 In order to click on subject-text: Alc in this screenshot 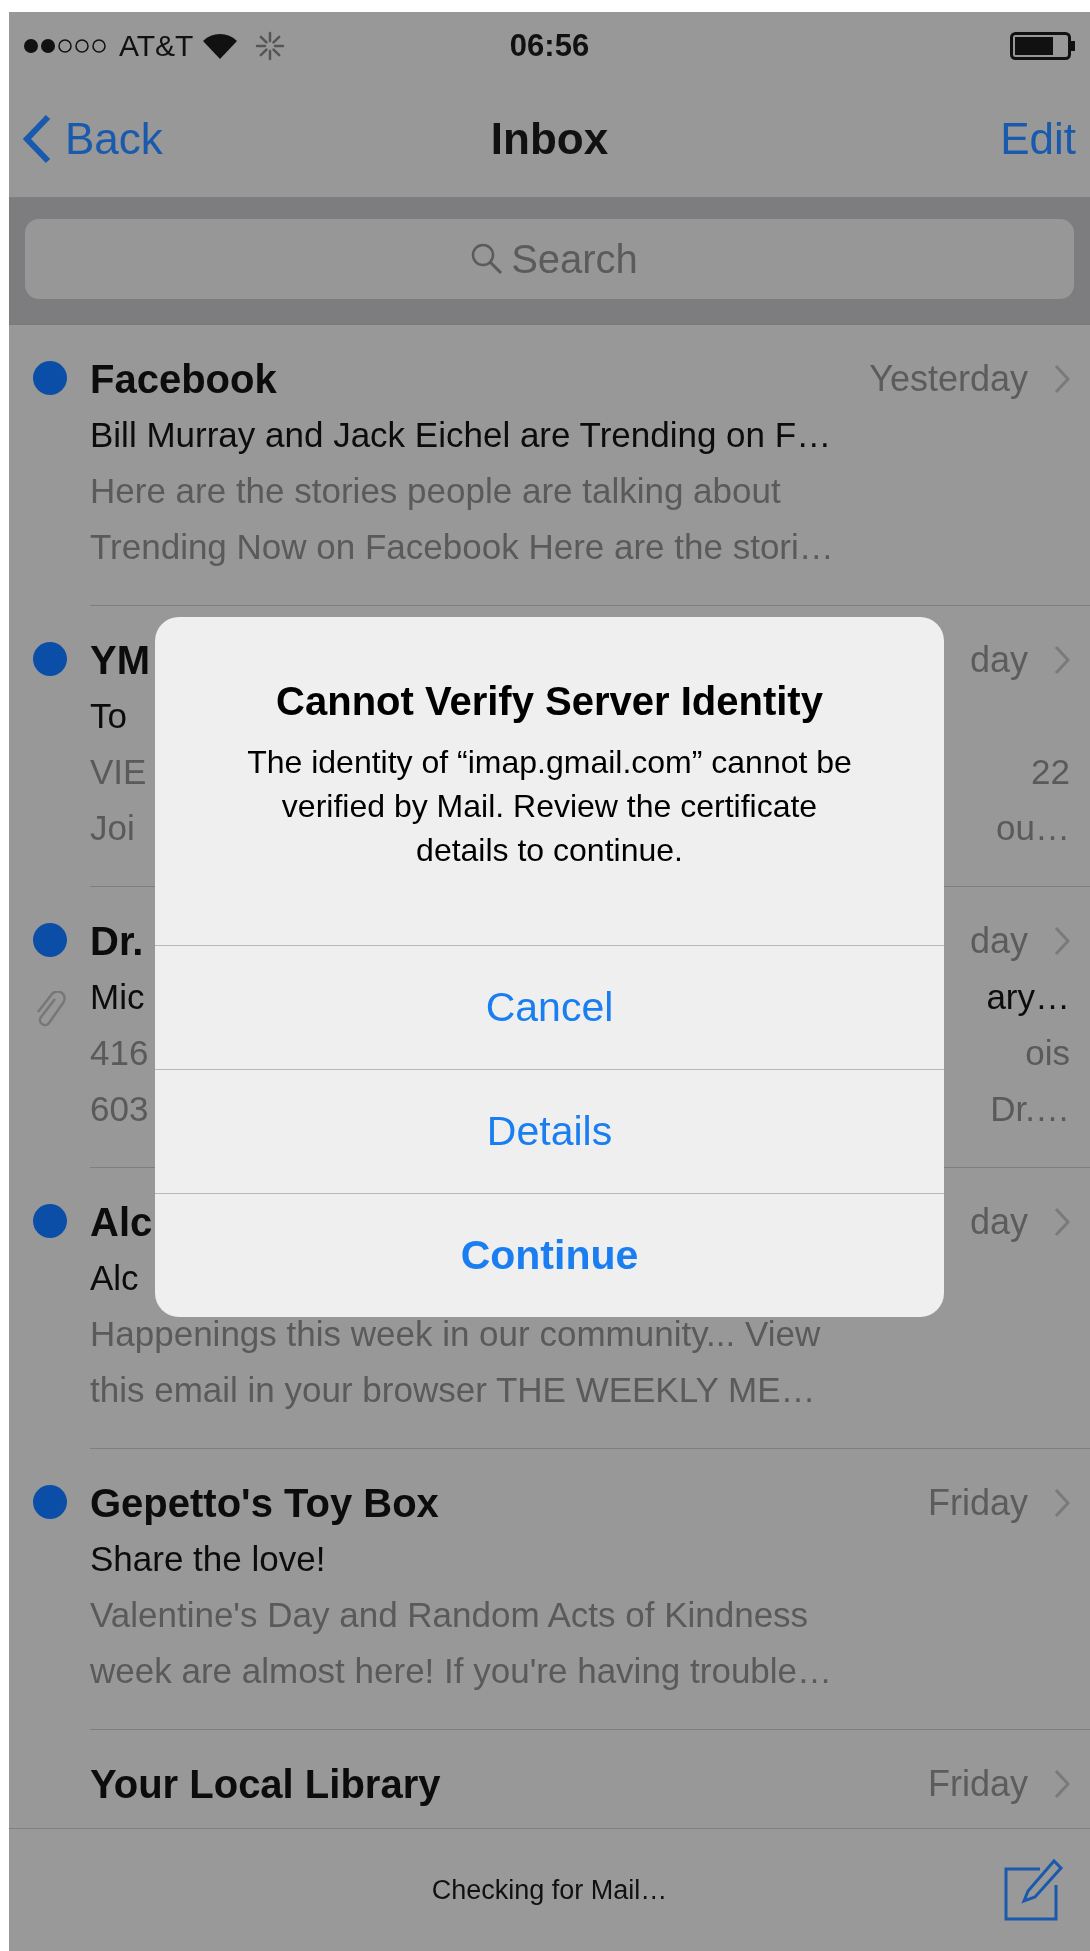, I will do `click(114, 1278)`.